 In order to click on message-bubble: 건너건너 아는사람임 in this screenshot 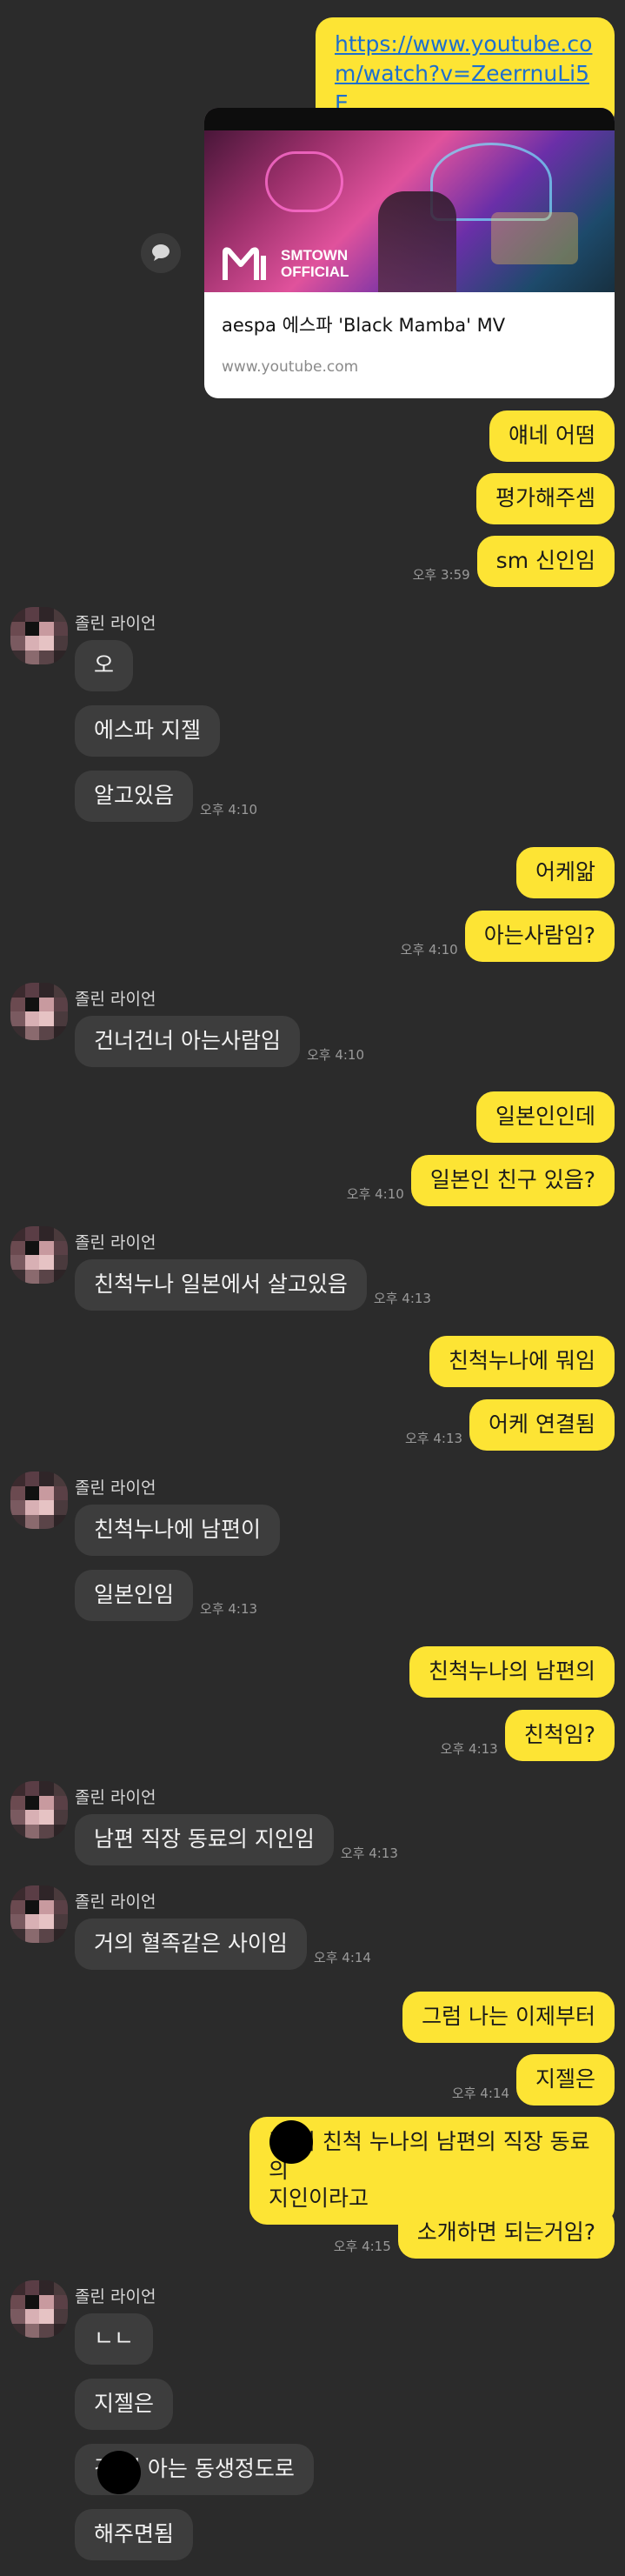, I will do `click(187, 1041)`.